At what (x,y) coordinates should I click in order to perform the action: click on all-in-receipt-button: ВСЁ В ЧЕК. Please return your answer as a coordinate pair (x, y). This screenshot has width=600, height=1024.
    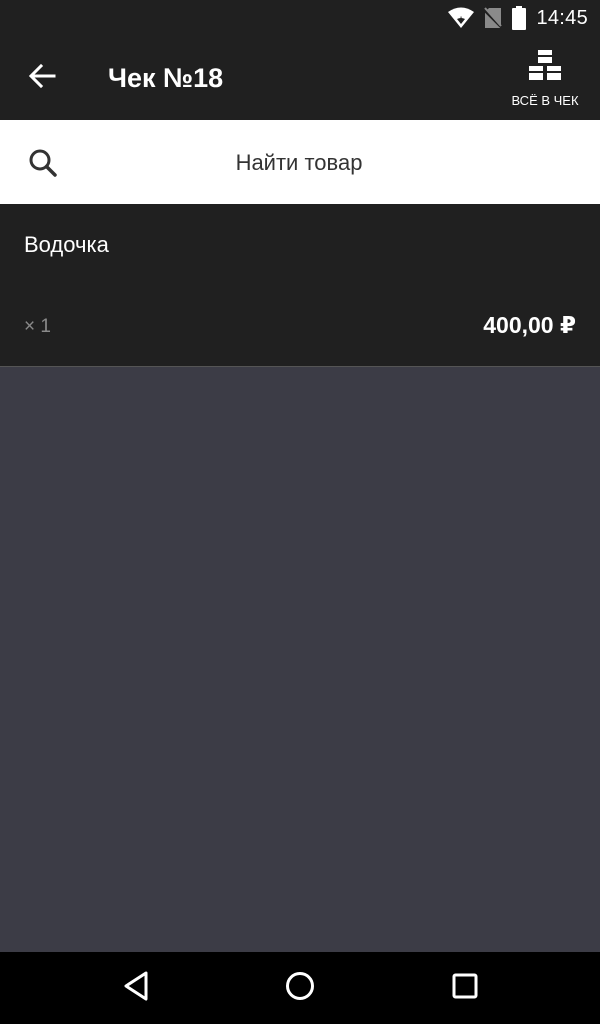
    Looking at the image, I should click on (545, 81).